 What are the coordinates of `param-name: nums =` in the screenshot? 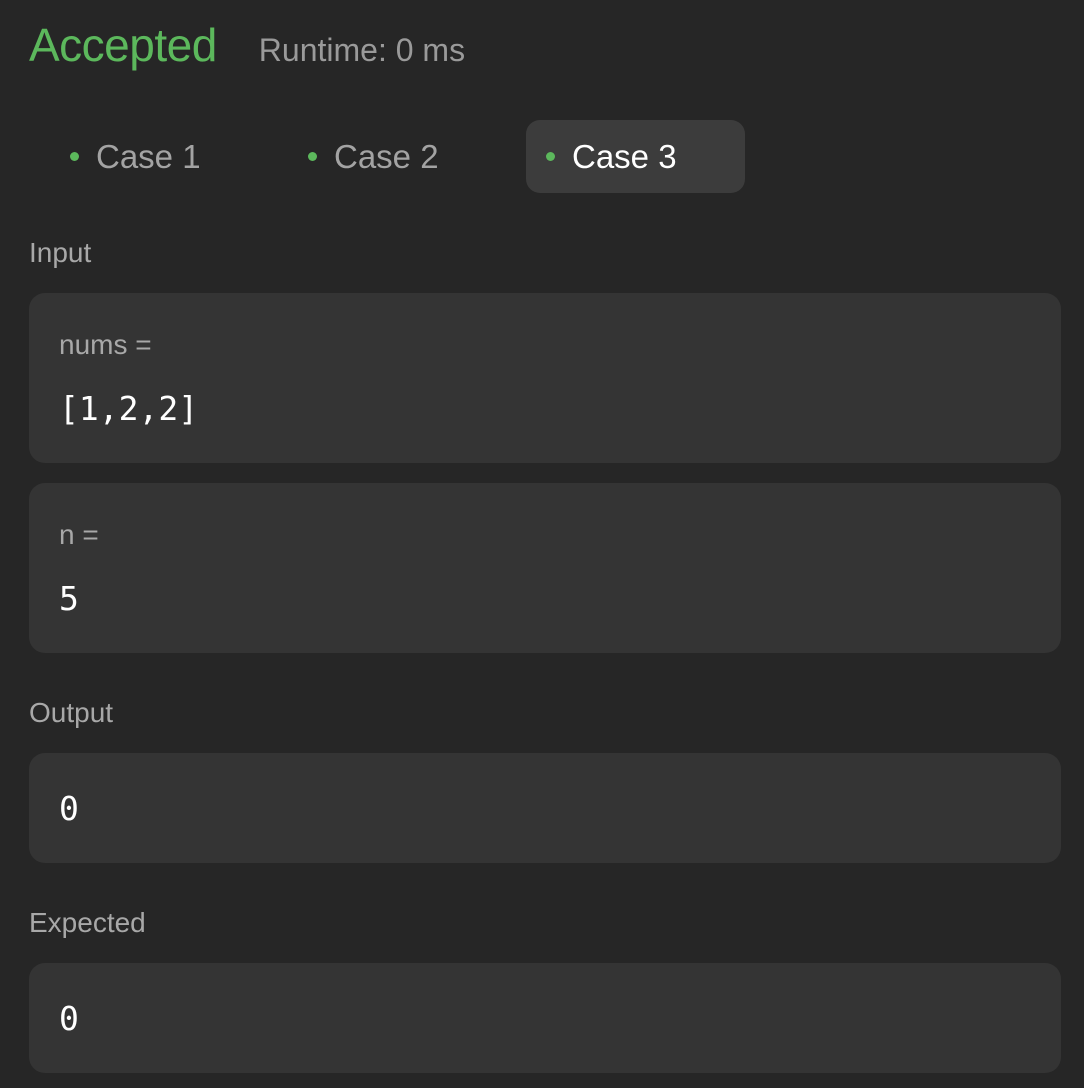 It's located at (105, 344).